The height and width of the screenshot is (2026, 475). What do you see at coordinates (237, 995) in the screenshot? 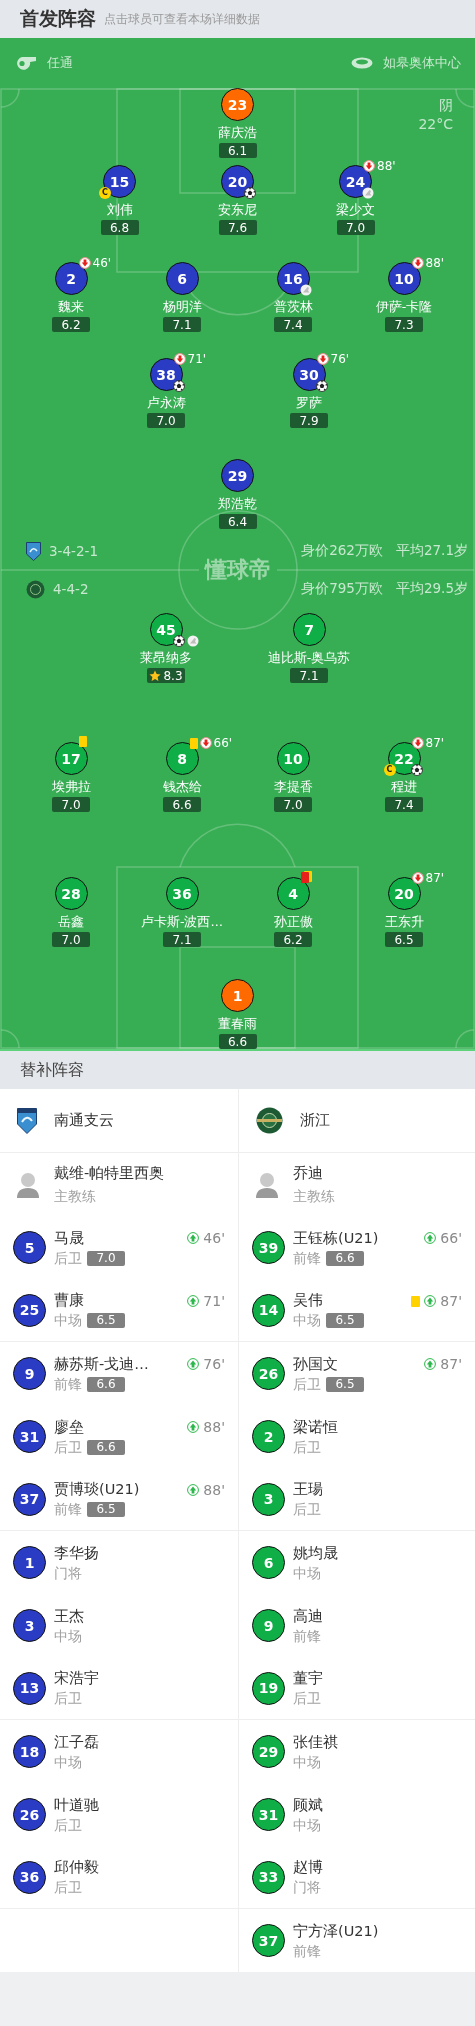
I see `player-marker: 1` at bounding box center [237, 995].